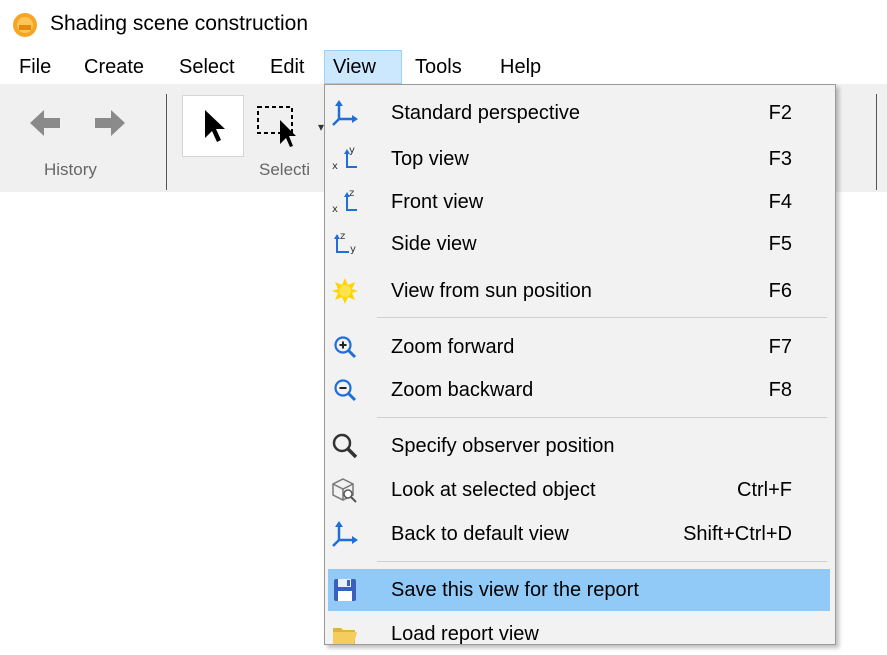 This screenshot has height=655, width=887. Describe the element at coordinates (764, 490) in the screenshot. I see `menu-item-shortcut: Ctrl+F` at that location.